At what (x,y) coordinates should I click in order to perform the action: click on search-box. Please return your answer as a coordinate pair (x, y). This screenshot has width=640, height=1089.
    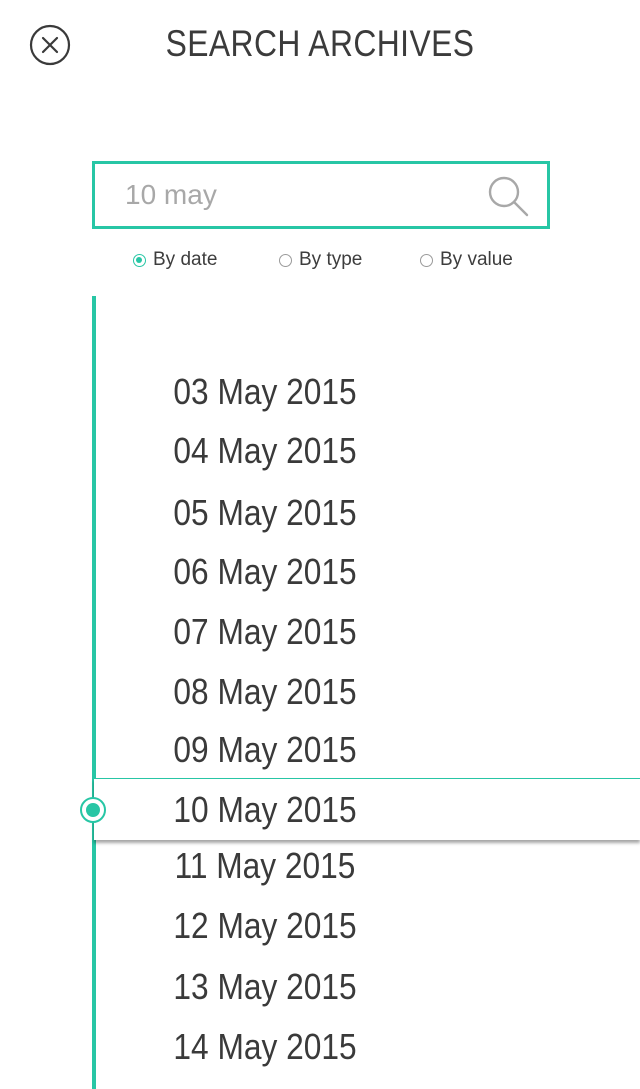
    Looking at the image, I should click on (321, 195).